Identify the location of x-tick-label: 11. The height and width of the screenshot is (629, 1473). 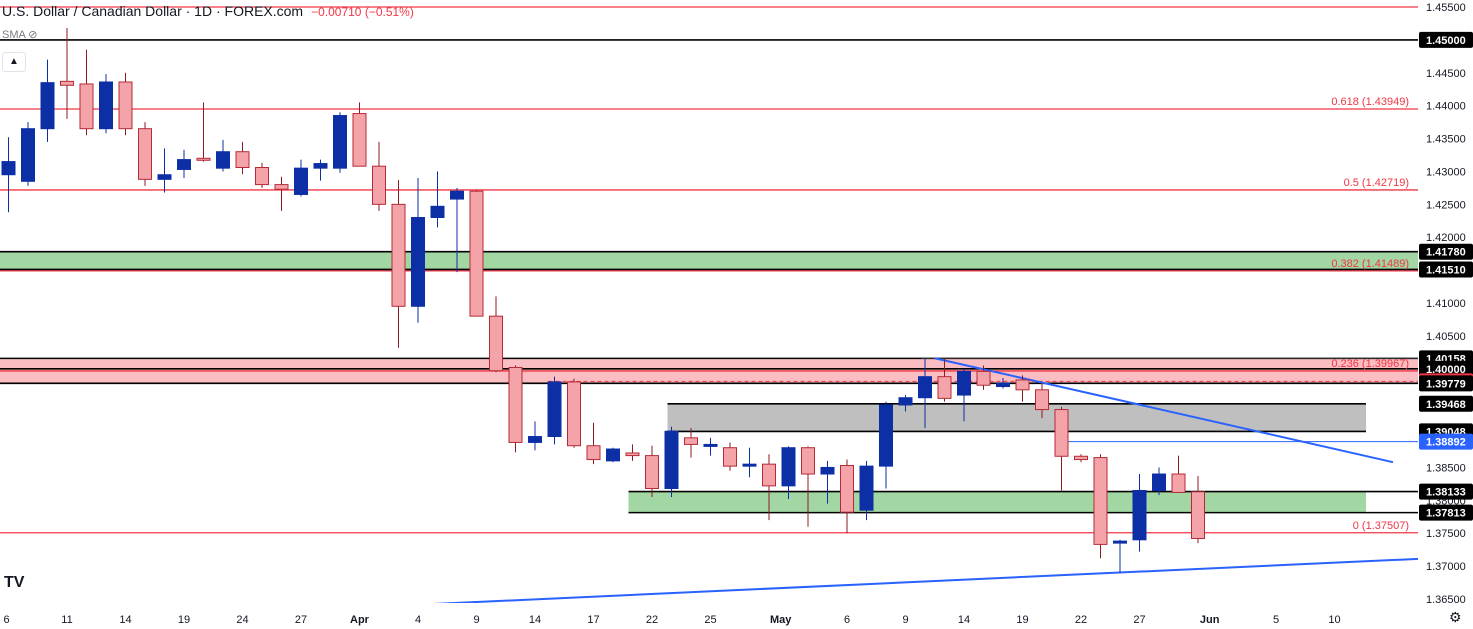
(66, 620).